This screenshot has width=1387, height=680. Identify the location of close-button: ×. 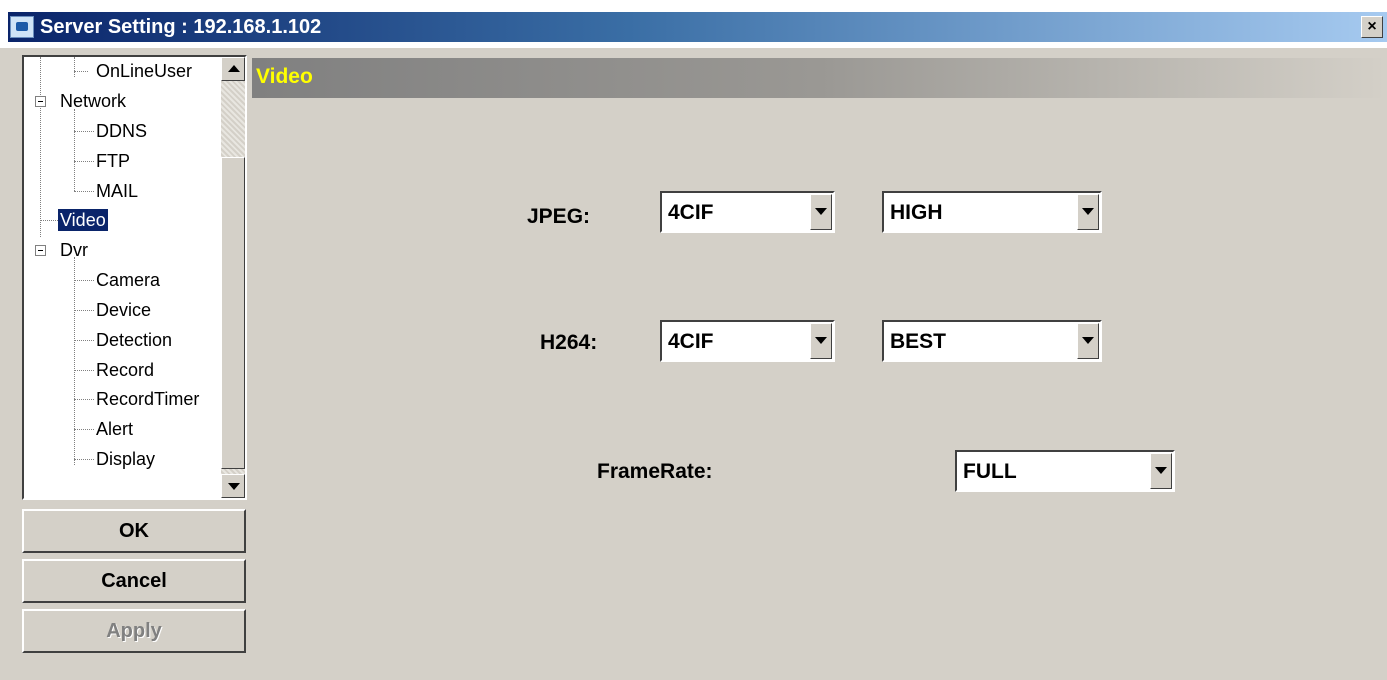
(1372, 27).